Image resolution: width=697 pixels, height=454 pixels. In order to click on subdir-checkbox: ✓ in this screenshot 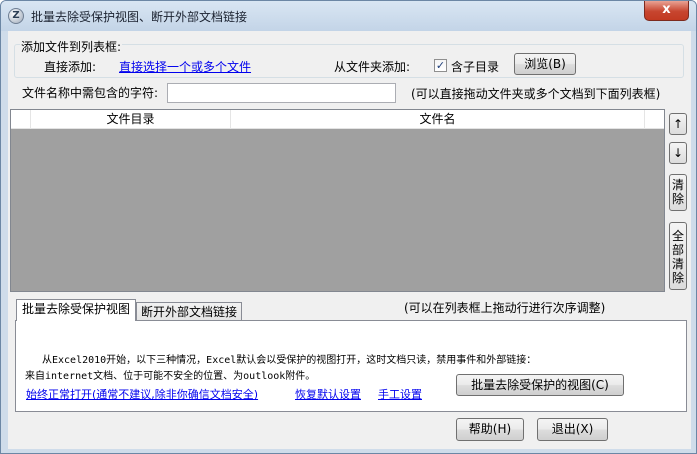, I will do `click(440, 65)`.